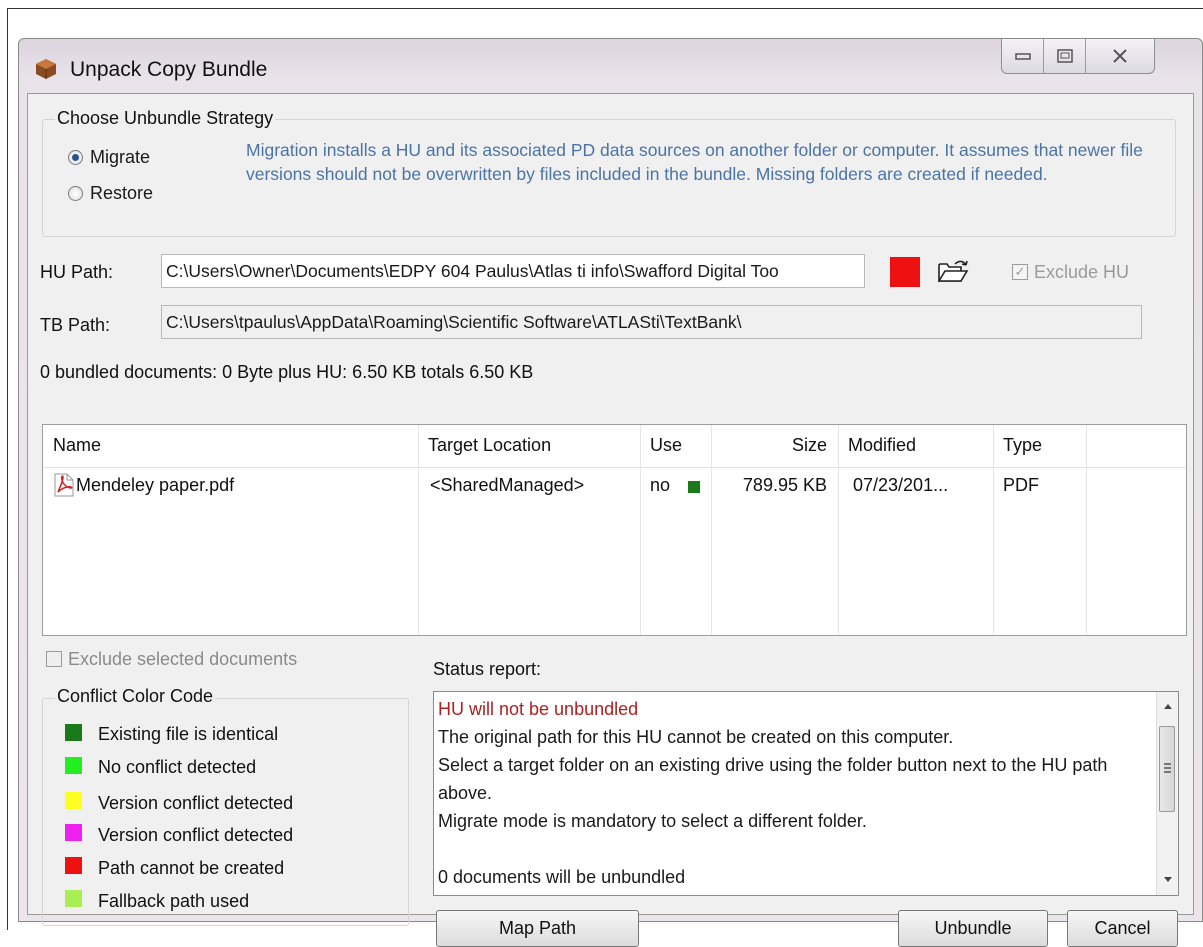 This screenshot has height=947, width=1203. I want to click on row-name: Mendeley paper.pdf, so click(155, 485).